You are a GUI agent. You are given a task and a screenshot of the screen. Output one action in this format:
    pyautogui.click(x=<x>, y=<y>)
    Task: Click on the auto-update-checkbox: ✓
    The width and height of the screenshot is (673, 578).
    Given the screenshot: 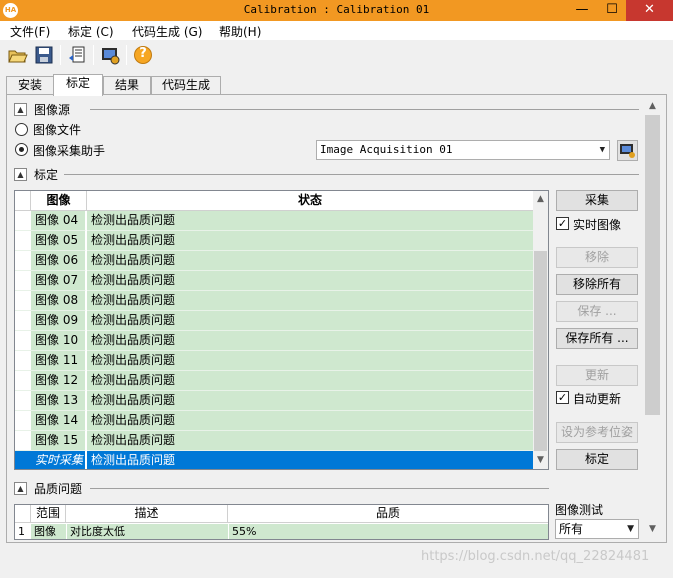 What is the action you would take?
    pyautogui.click(x=562, y=397)
    